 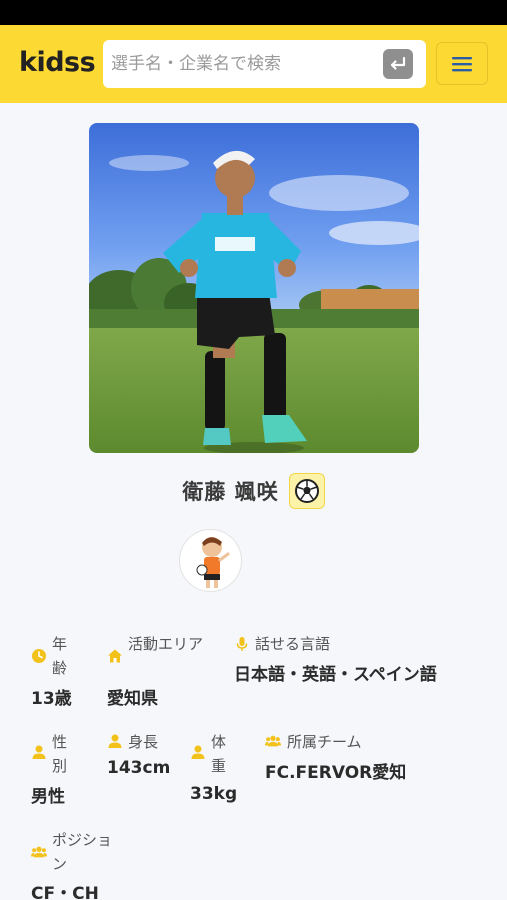 I want to click on gender-label: 性別, so click(x=60, y=754).